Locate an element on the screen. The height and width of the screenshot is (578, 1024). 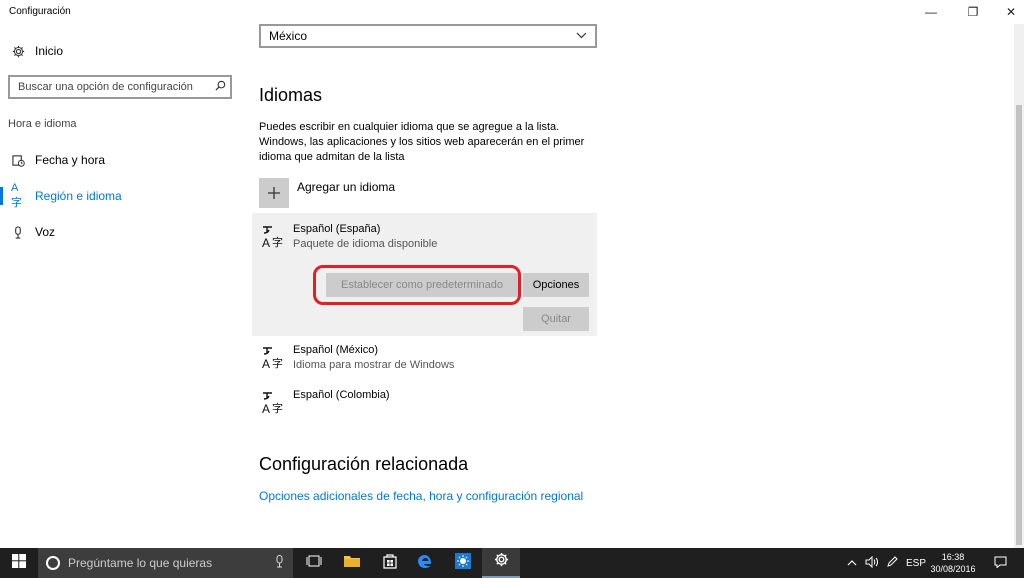
languages-heading: Idiomas is located at coordinates (291, 95).